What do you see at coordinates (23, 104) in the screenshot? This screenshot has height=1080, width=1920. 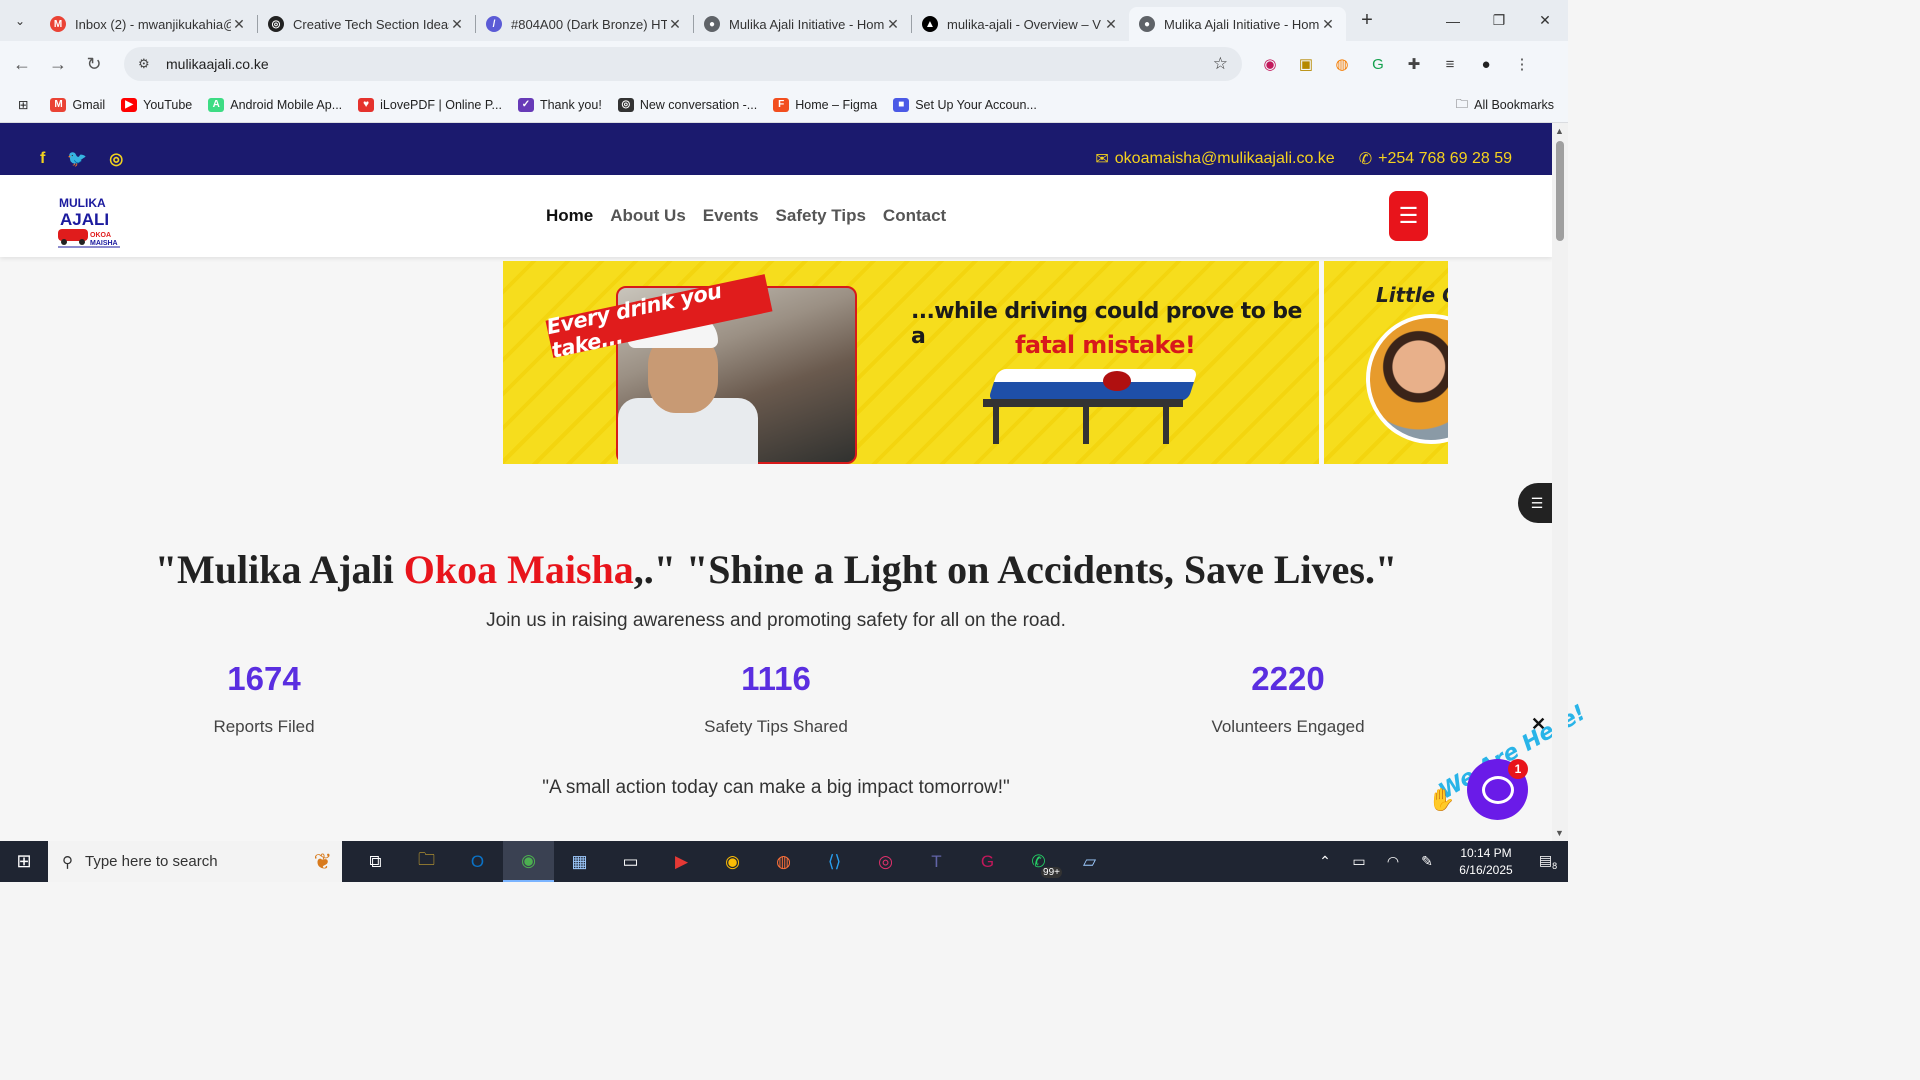 I see `apps-grid-icon: ⊞` at bounding box center [23, 104].